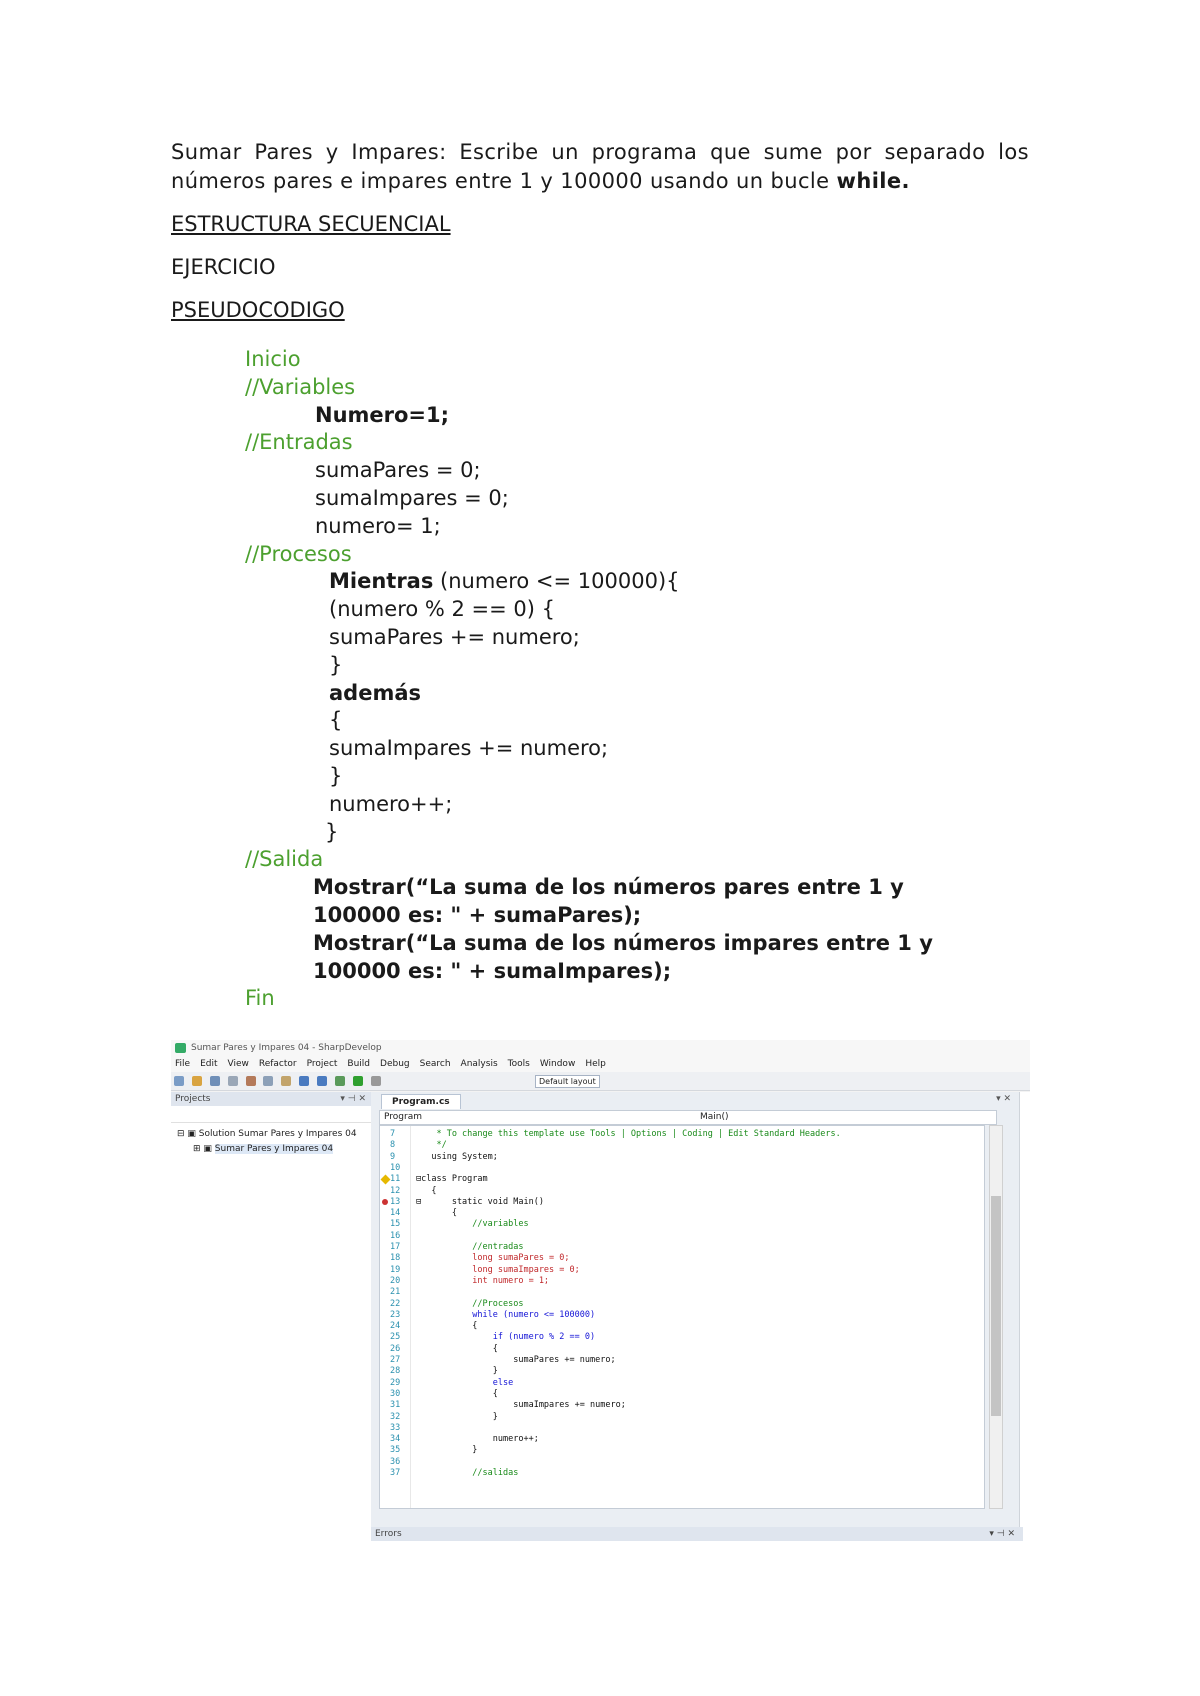 The image size is (1200, 1696). Describe the element at coordinates (375, 692) in the screenshot. I see `pseudo-ademas: además` at that location.